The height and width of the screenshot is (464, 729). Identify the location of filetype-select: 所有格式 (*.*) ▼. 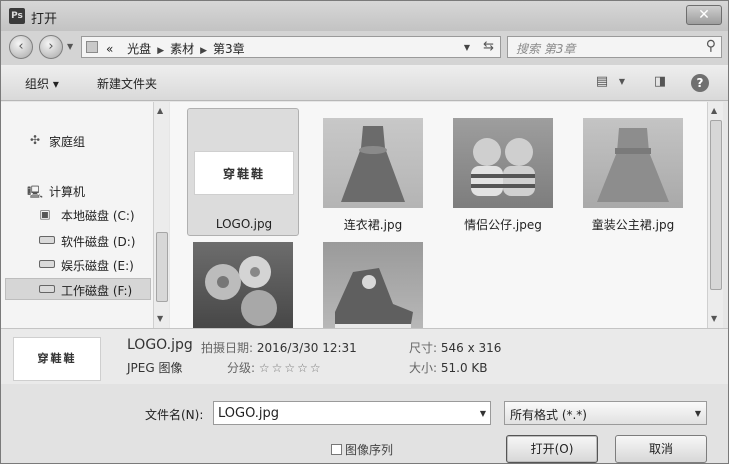
(605, 413).